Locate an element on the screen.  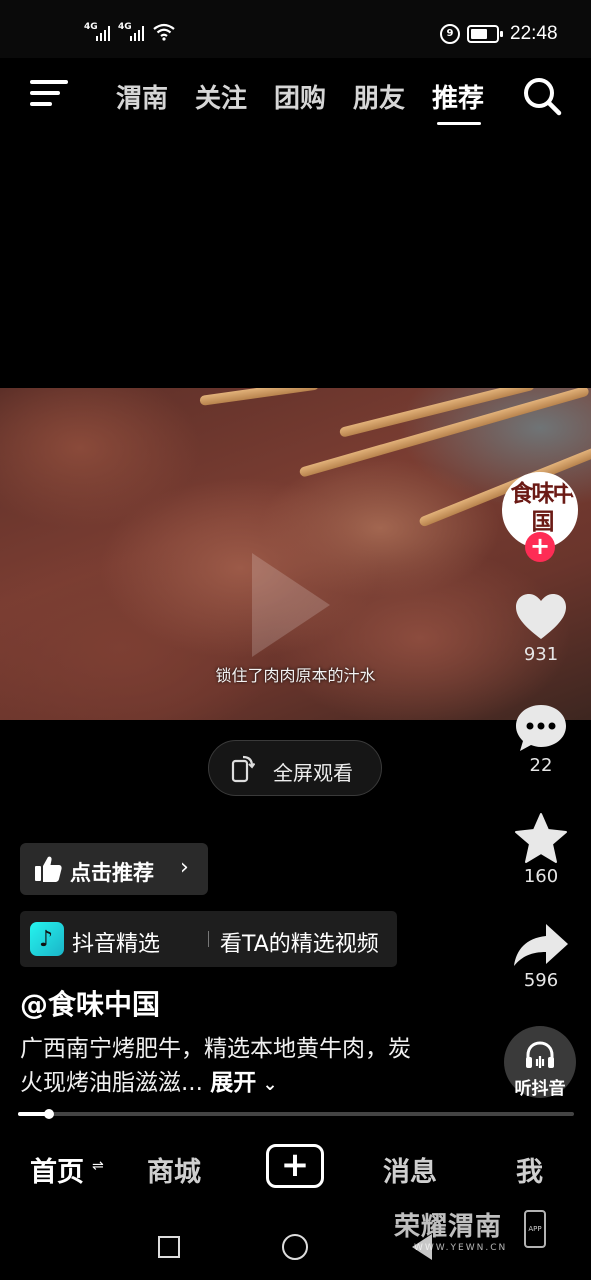
thumbs-up-icon is located at coordinates (48, 869).